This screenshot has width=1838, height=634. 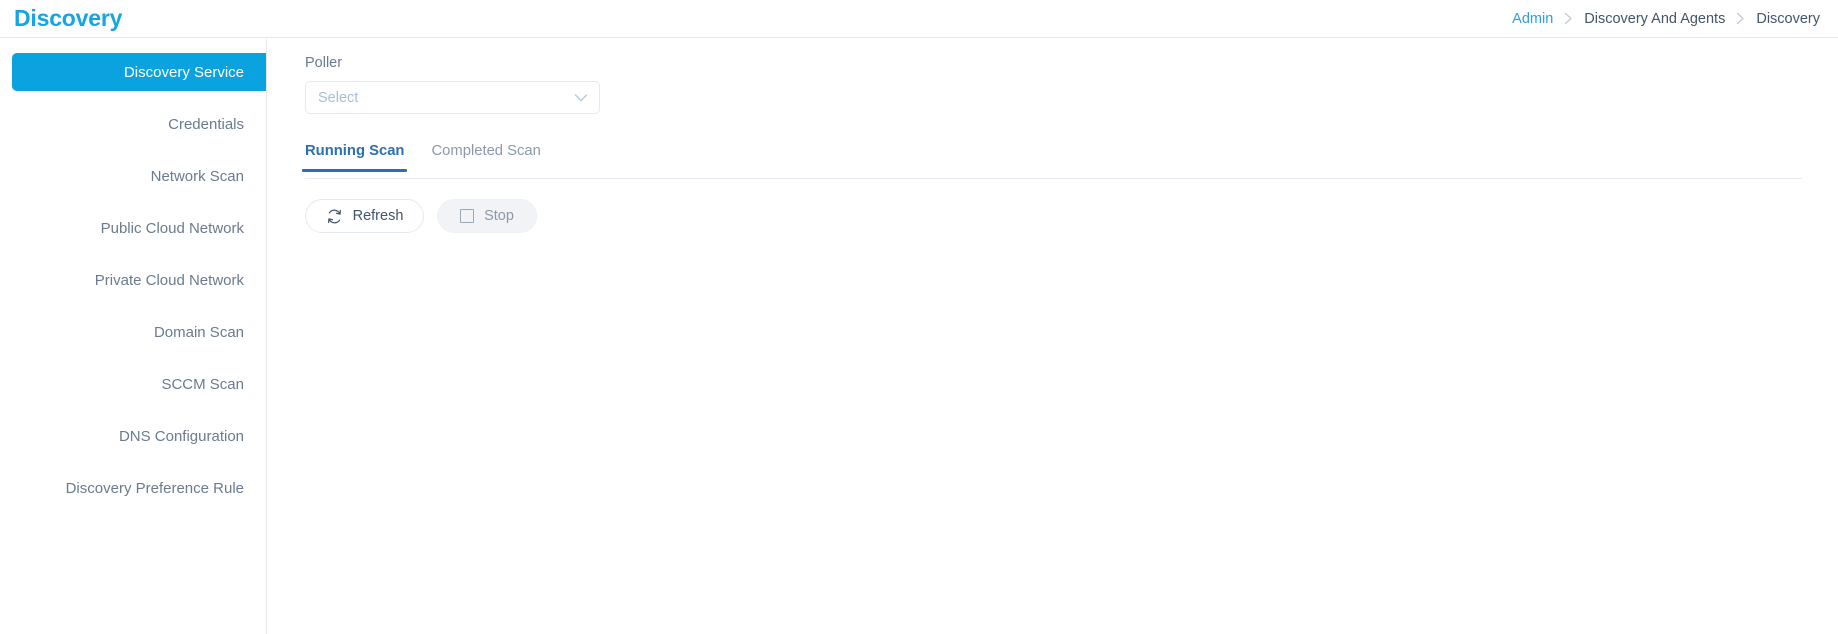 What do you see at coordinates (1532, 19) in the screenshot?
I see `breadcrumb-item-admin: Admin` at bounding box center [1532, 19].